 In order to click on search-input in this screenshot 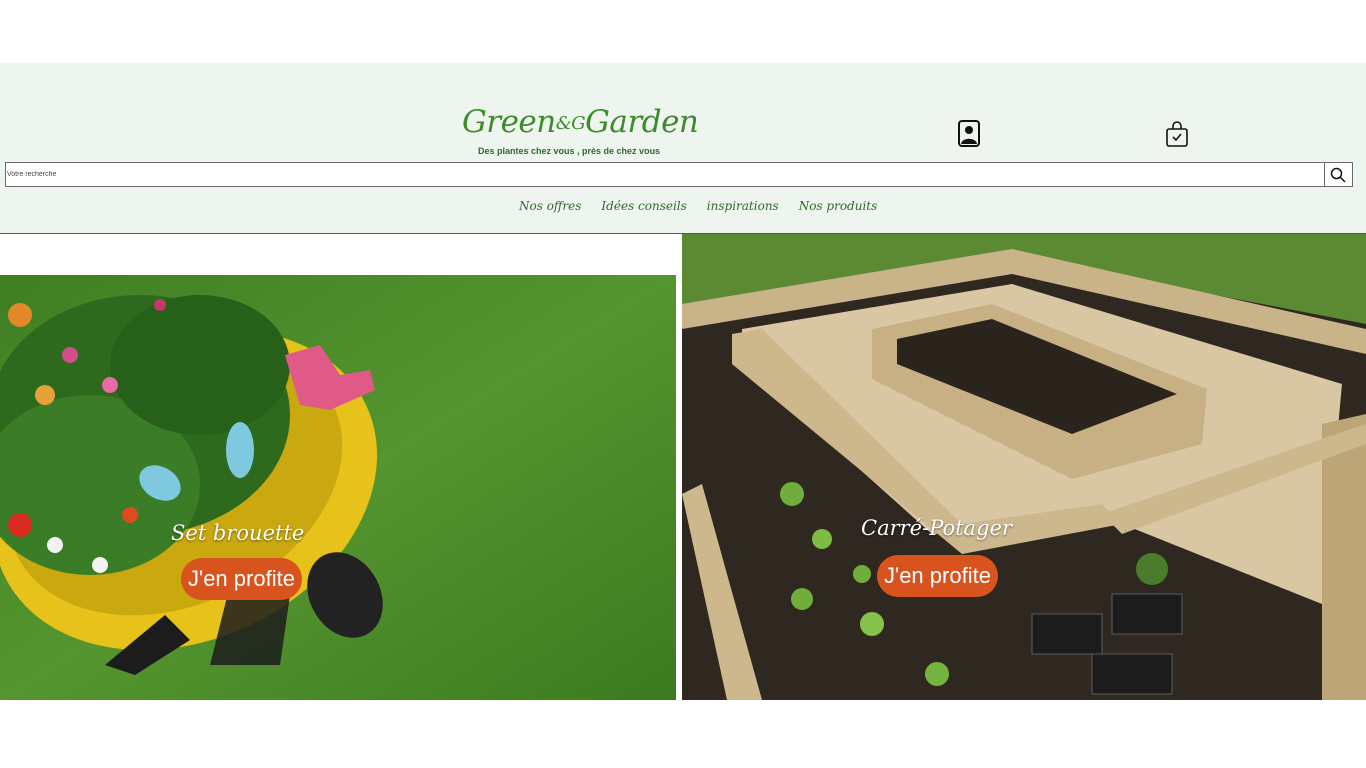, I will do `click(665, 174)`.